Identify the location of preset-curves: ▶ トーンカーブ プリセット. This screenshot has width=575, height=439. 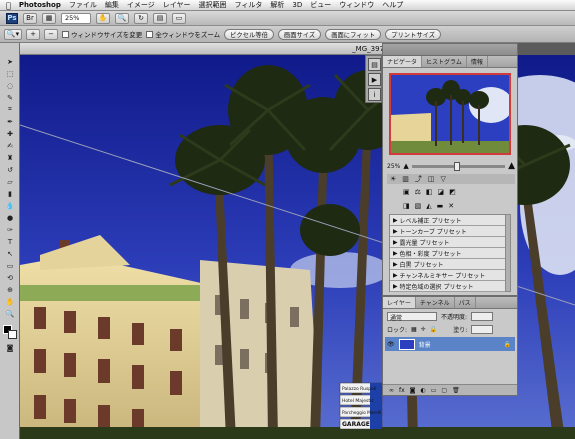
(448, 231).